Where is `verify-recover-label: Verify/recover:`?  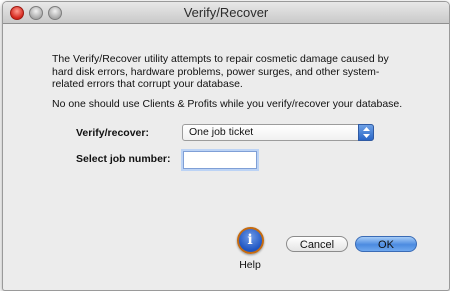 verify-recover-label: Verify/recover: is located at coordinates (112, 133).